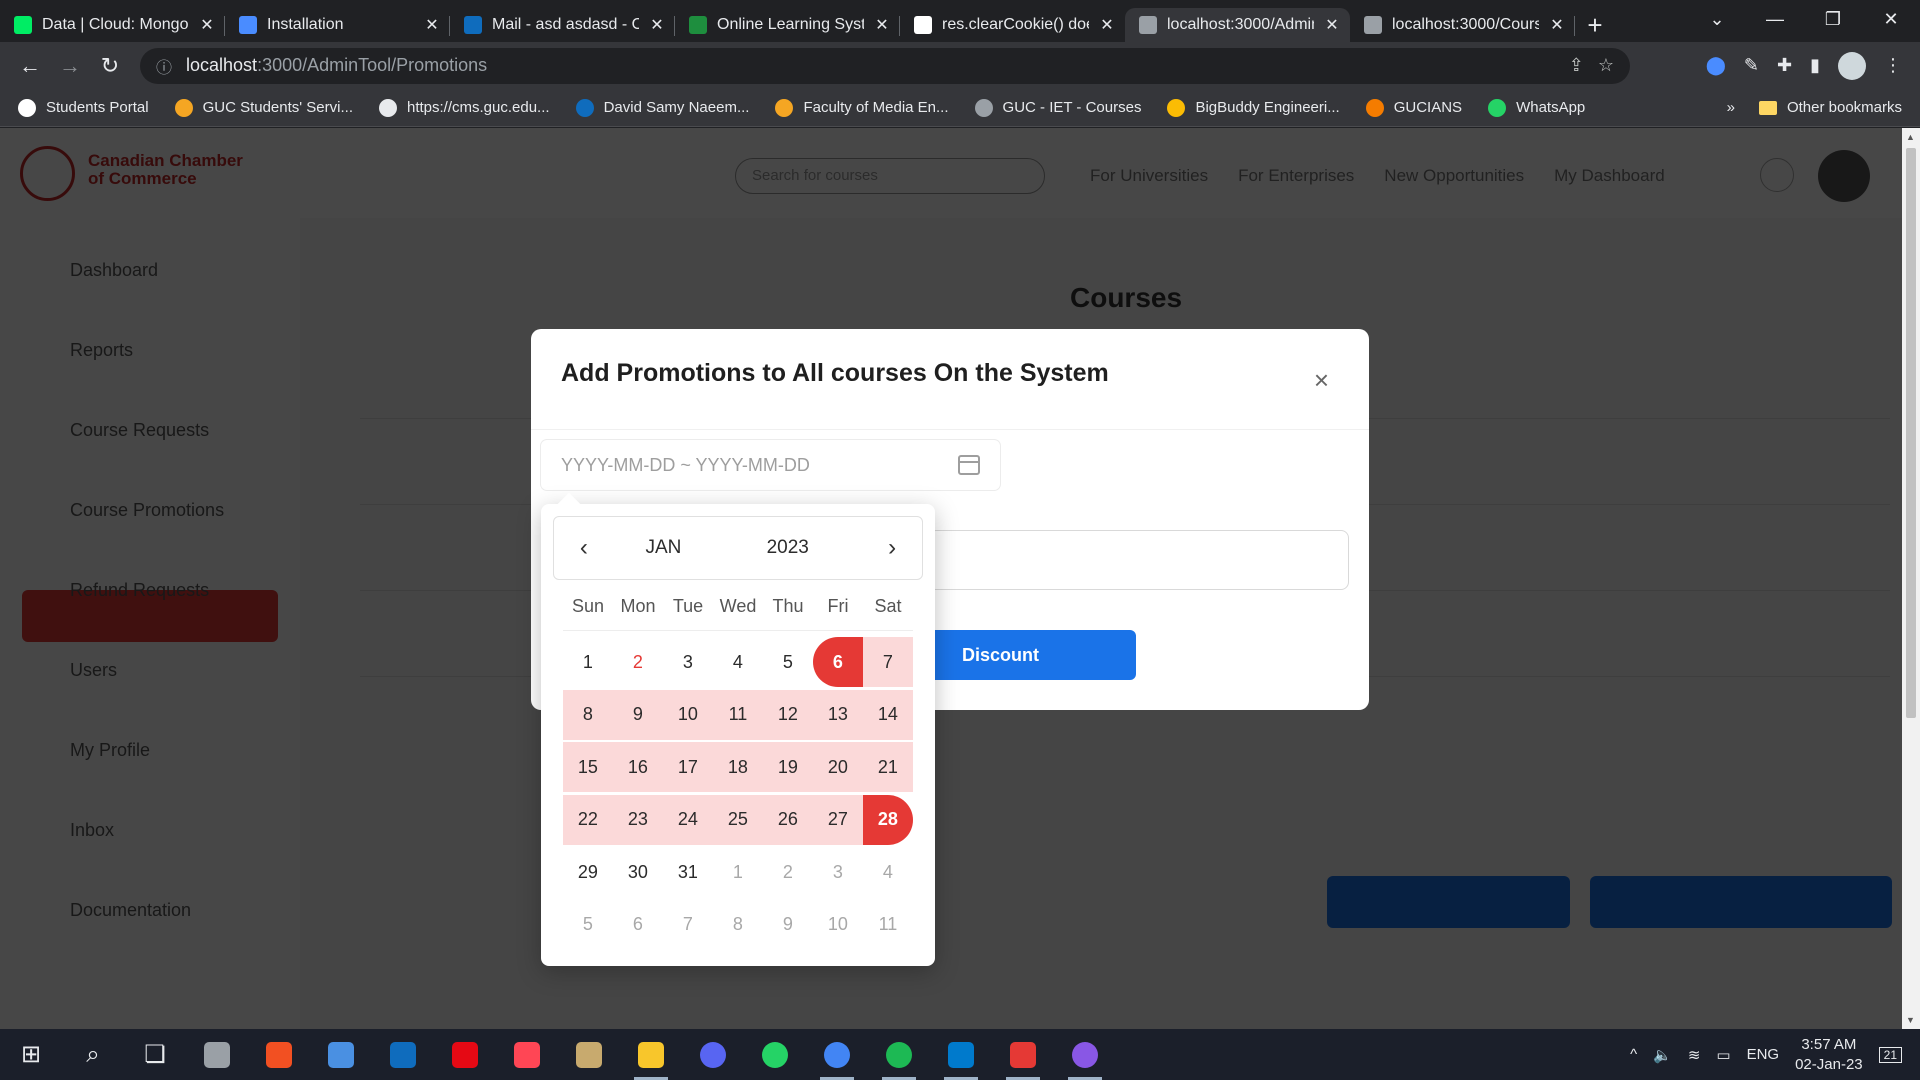 Image resolution: width=1920 pixels, height=1080 pixels. I want to click on close-window-icon: ✕, so click(1891, 20).